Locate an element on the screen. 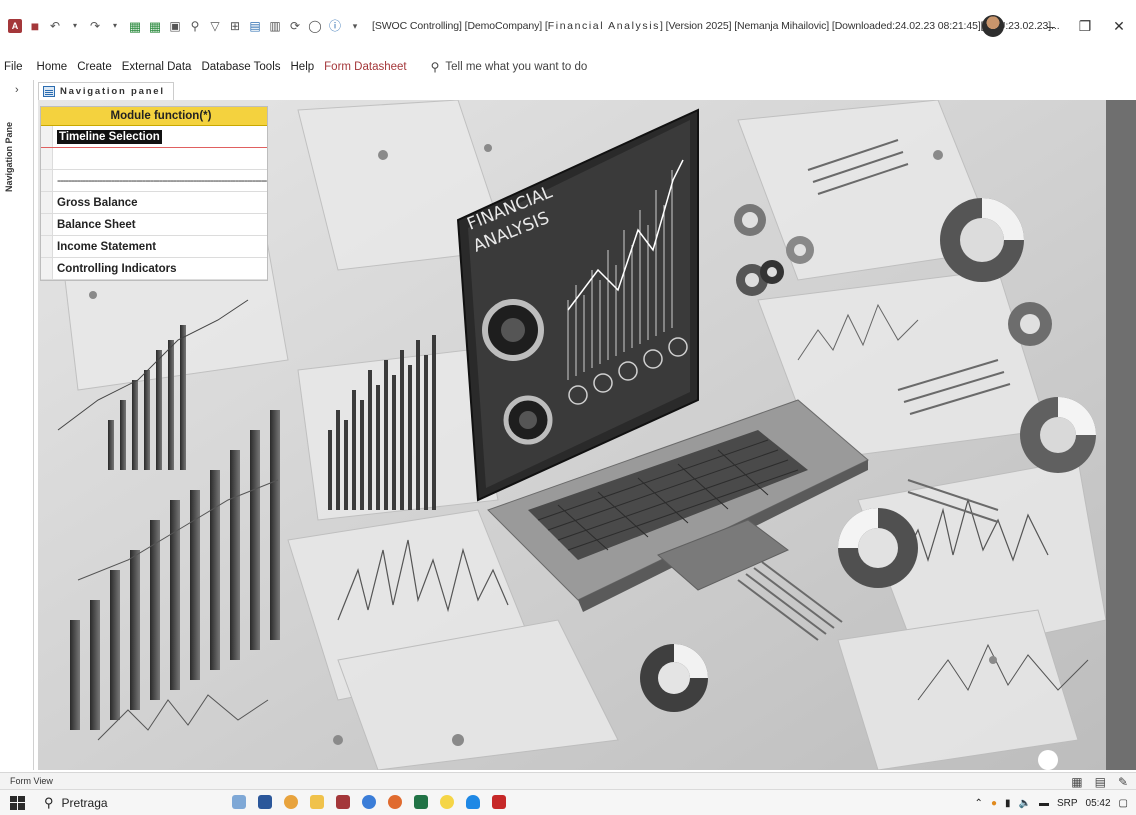  excel-icon is located at coordinates (421, 802).